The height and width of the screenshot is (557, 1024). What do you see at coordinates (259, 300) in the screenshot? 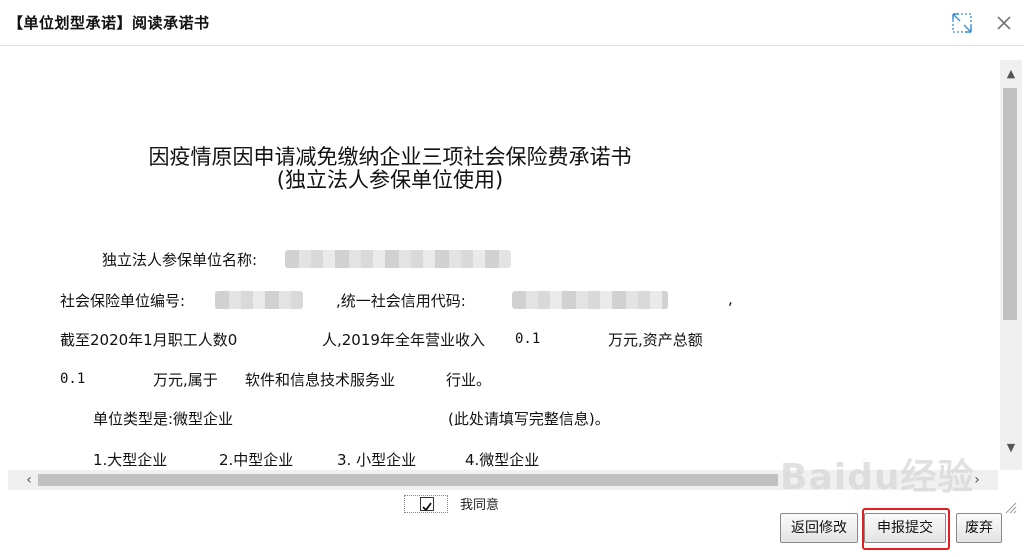
I see `ss-no-redacted` at bounding box center [259, 300].